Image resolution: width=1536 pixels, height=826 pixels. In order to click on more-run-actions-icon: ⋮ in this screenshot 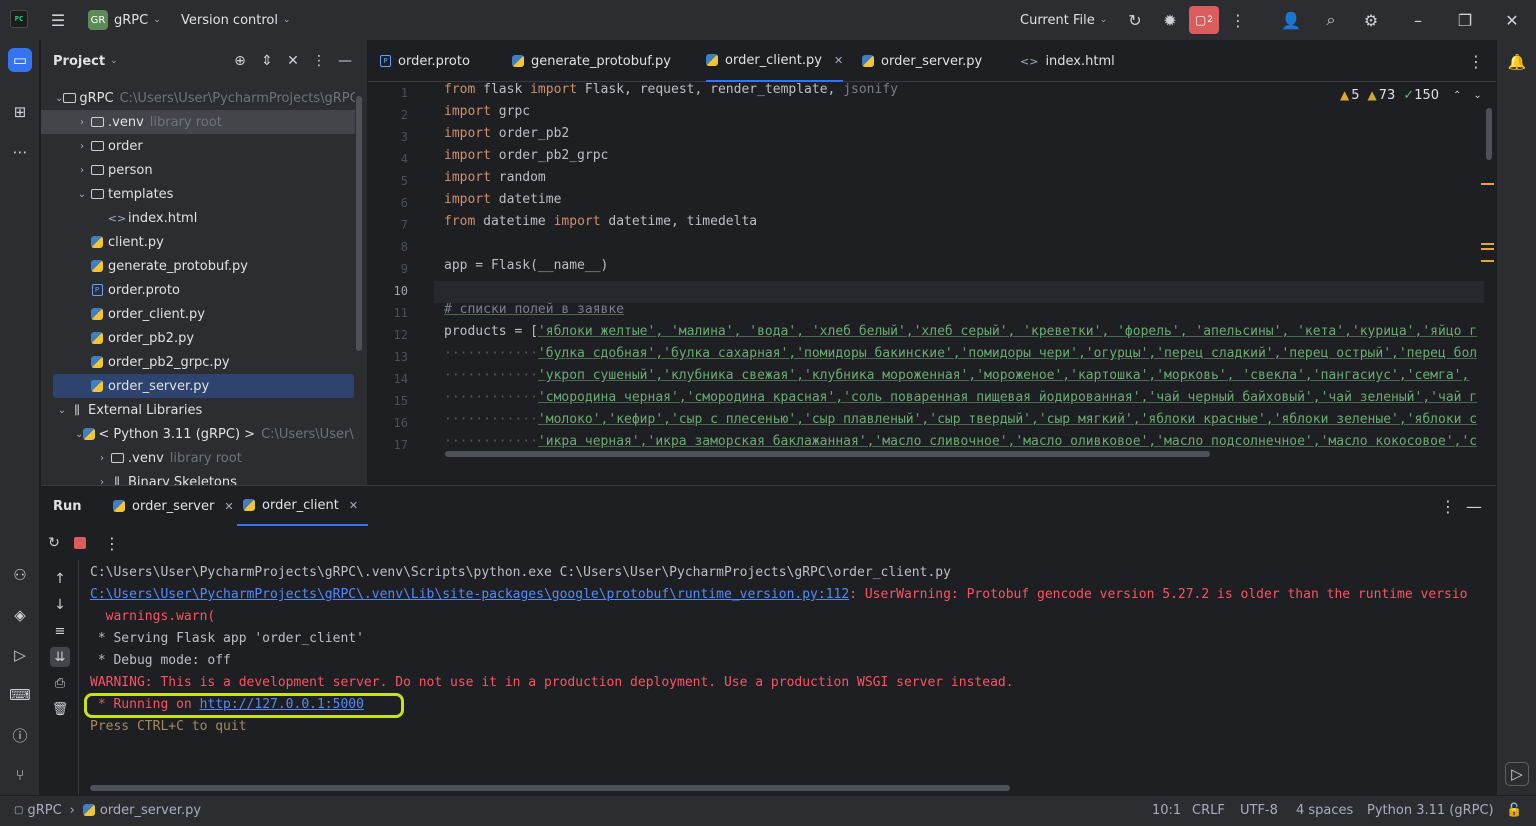, I will do `click(112, 543)`.